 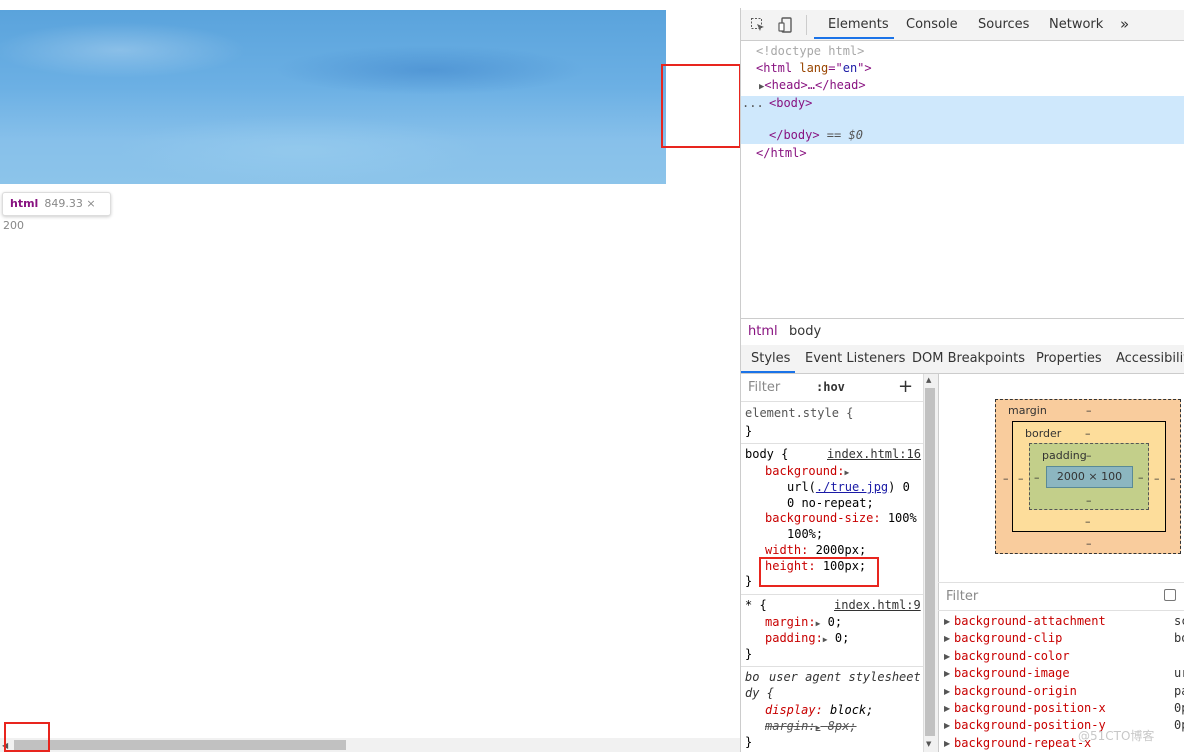 I want to click on background-value-line2: 0 no-repeat;, so click(x=830, y=503).